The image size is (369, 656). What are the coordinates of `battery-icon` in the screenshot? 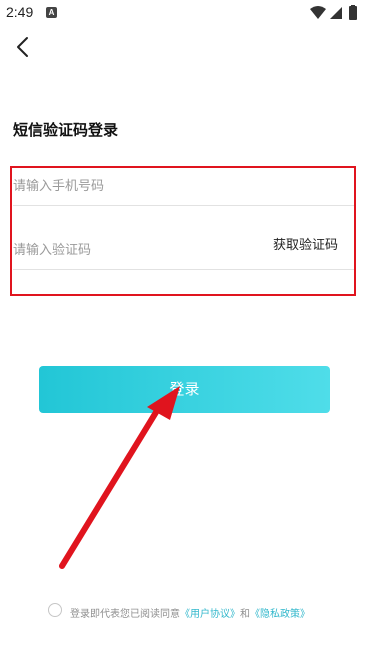 It's located at (353, 12).